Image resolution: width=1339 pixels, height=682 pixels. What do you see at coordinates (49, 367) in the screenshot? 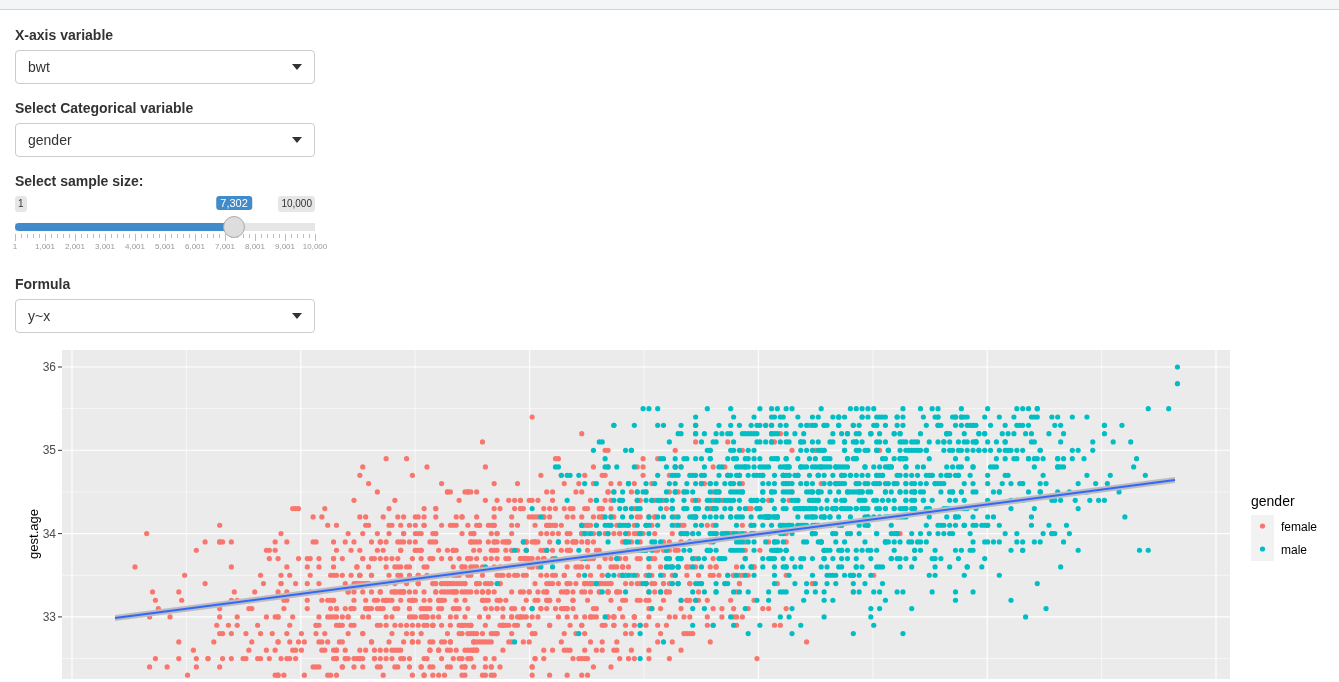
I see `axis-tick-label: 36` at bounding box center [49, 367].